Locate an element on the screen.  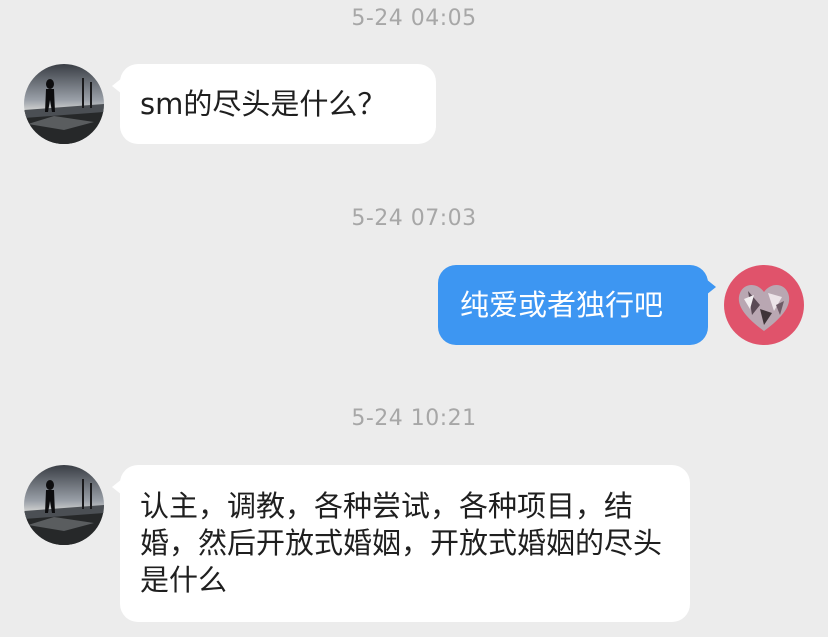
message-text: sm的尽头是什么？ is located at coordinates (263, 104).